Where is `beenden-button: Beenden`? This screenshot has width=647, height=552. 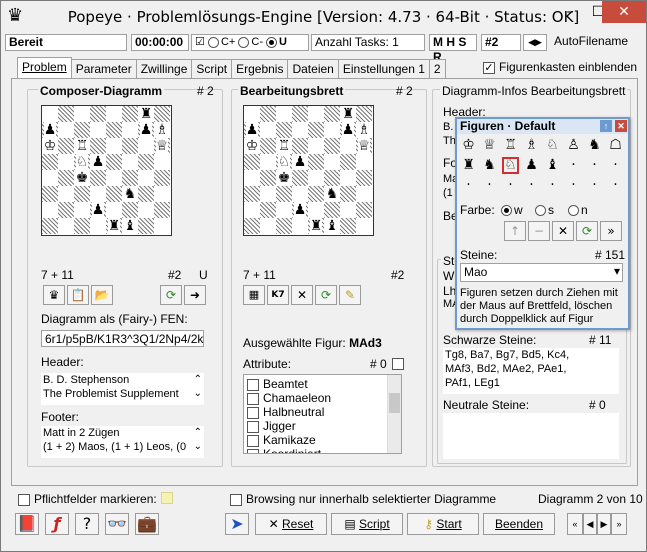
beenden-button: Beenden is located at coordinates (519, 524).